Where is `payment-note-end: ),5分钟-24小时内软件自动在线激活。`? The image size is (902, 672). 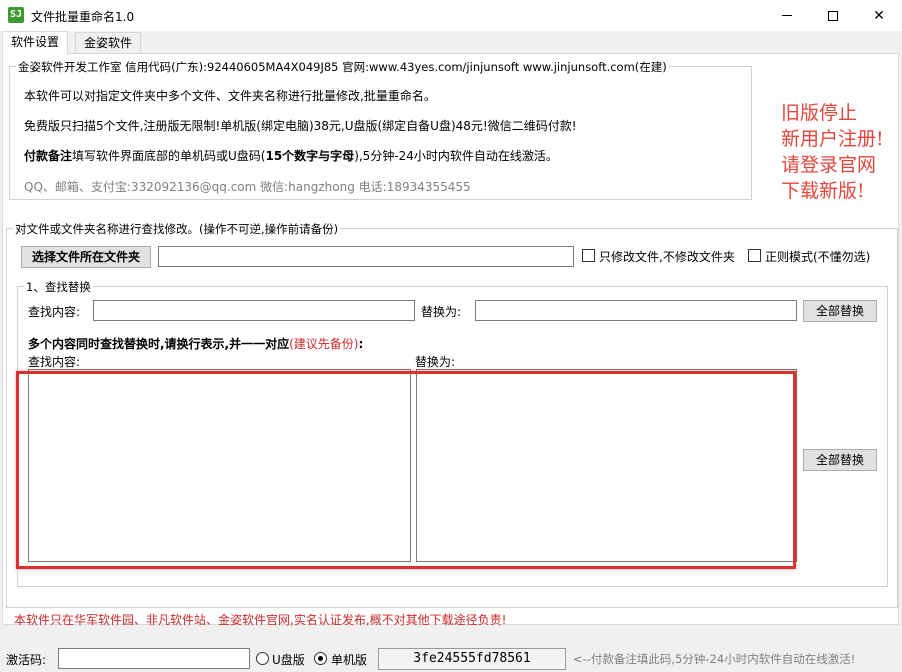
payment-note-end: ),5分钟-24小时内软件自动在线激活。 is located at coordinates (456, 156).